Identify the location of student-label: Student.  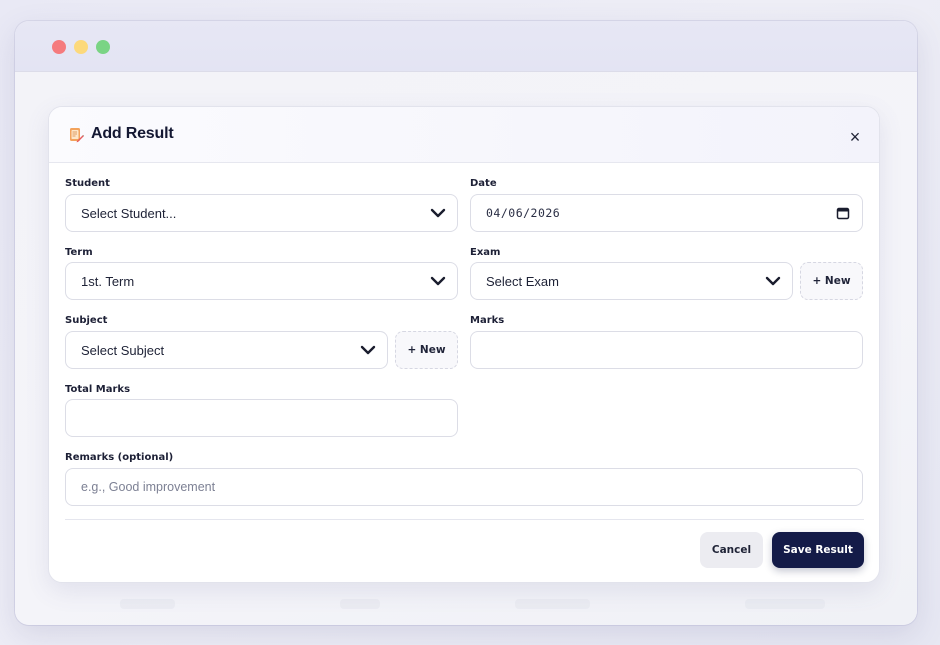
(87, 183).